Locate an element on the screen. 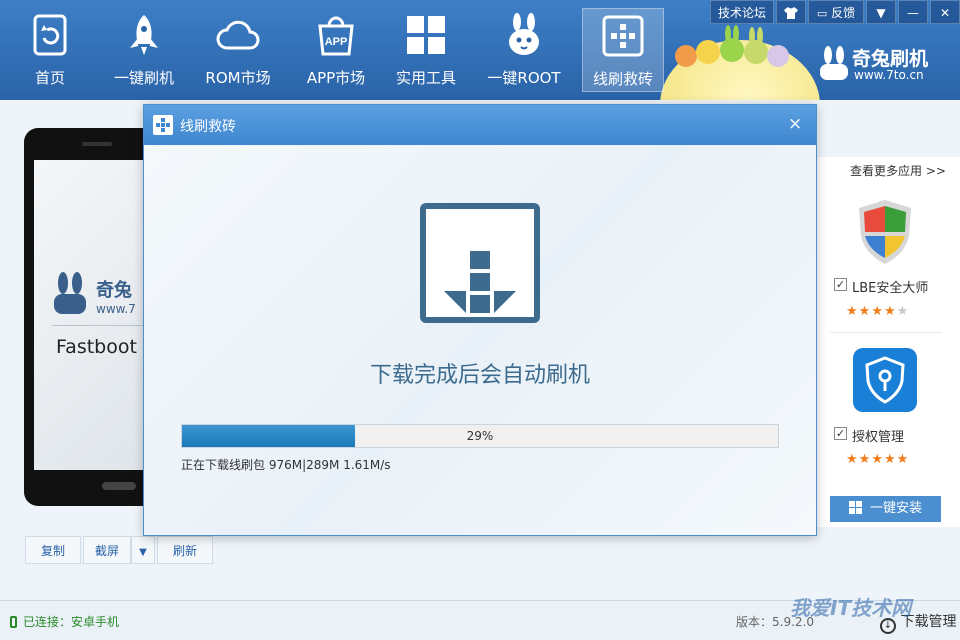 The width and height of the screenshot is (960, 640). feedback-button: ▭ 反馈 is located at coordinates (836, 12).